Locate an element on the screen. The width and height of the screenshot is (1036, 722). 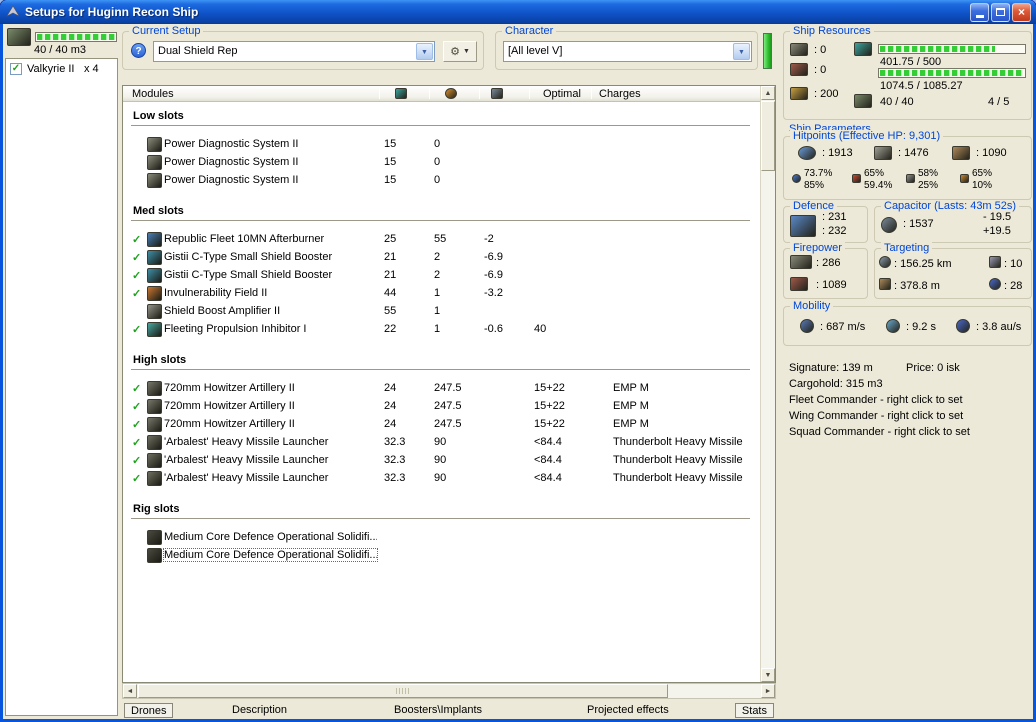
column-modules: Modules is located at coordinates (153, 94).